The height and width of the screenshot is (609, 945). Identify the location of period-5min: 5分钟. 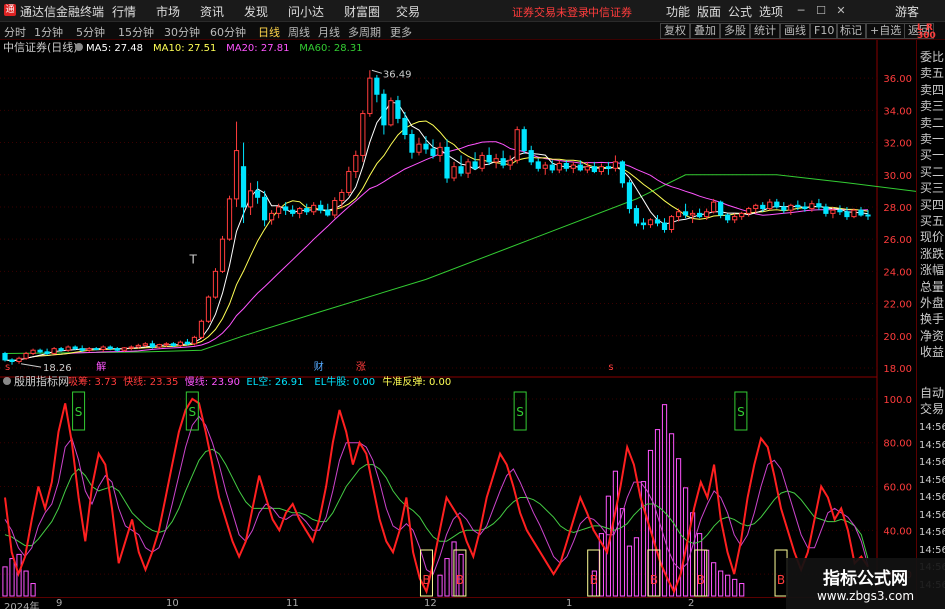
(90, 32).